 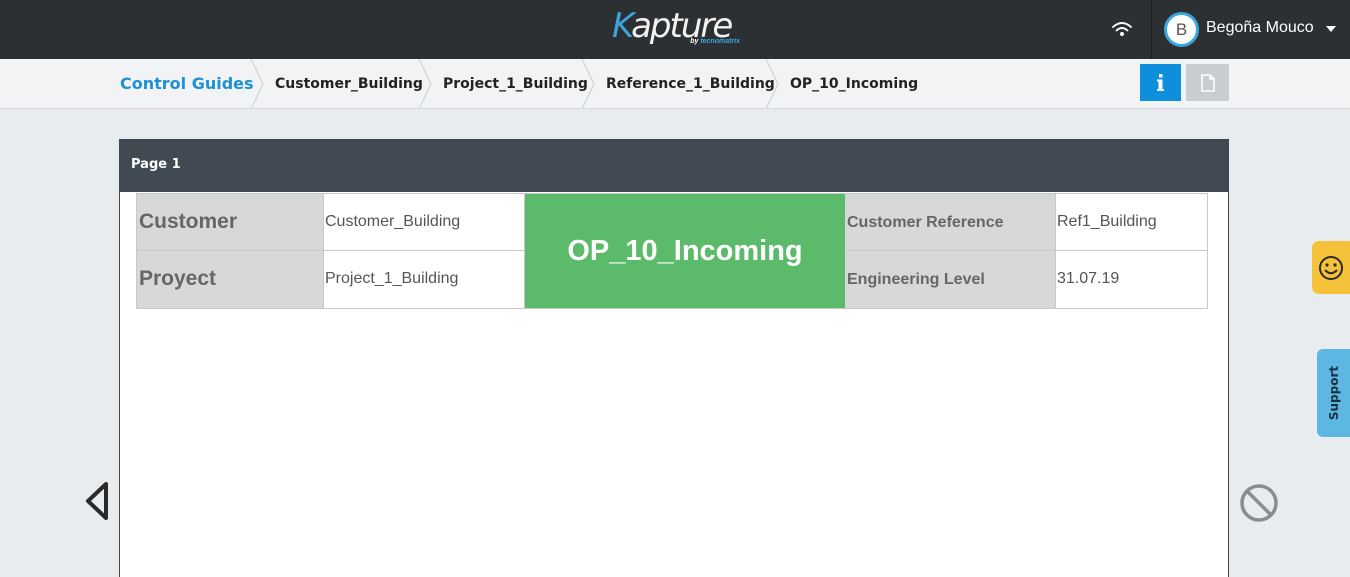 I want to click on page-header: Page 1, so click(x=674, y=166).